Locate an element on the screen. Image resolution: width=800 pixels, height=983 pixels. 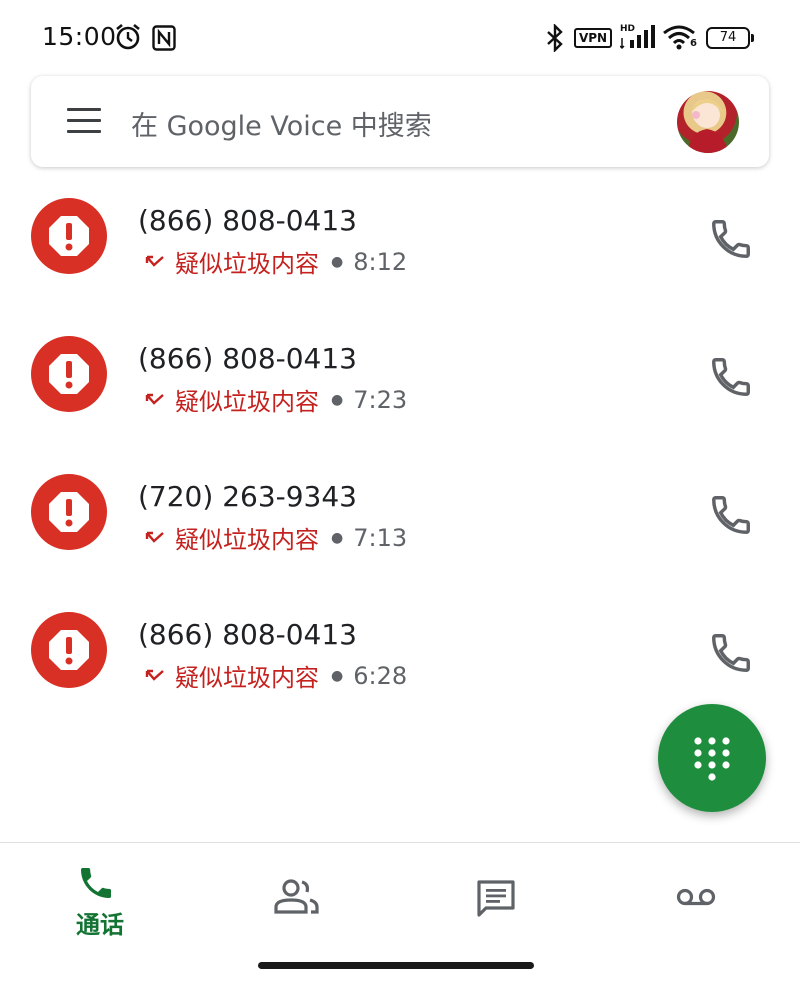
nav-label-calls: 通话 is located at coordinates (100, 925).